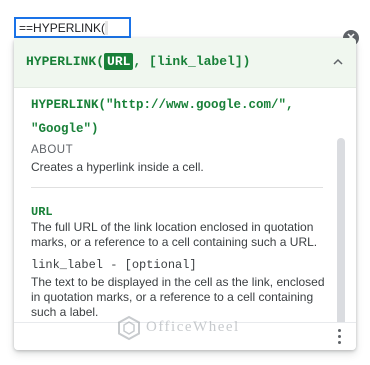  Describe the element at coordinates (185, 336) in the screenshot. I see `help-footer` at that location.